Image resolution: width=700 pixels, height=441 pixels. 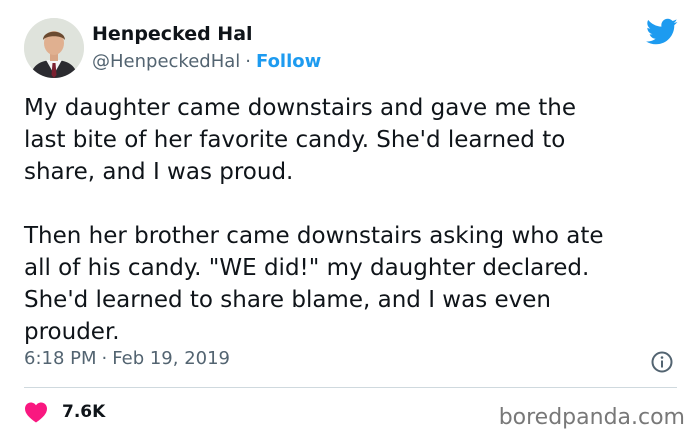 I want to click on watermark: boredpanda.com, so click(x=591, y=417).